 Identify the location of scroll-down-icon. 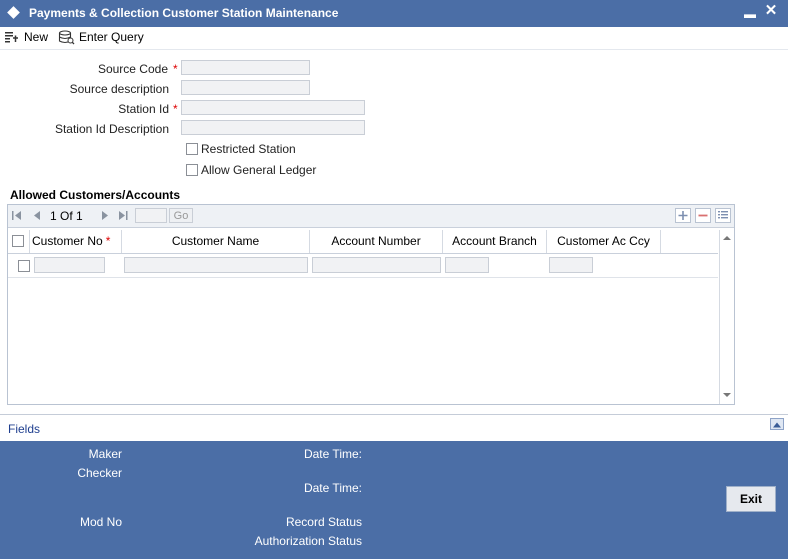
(727, 395).